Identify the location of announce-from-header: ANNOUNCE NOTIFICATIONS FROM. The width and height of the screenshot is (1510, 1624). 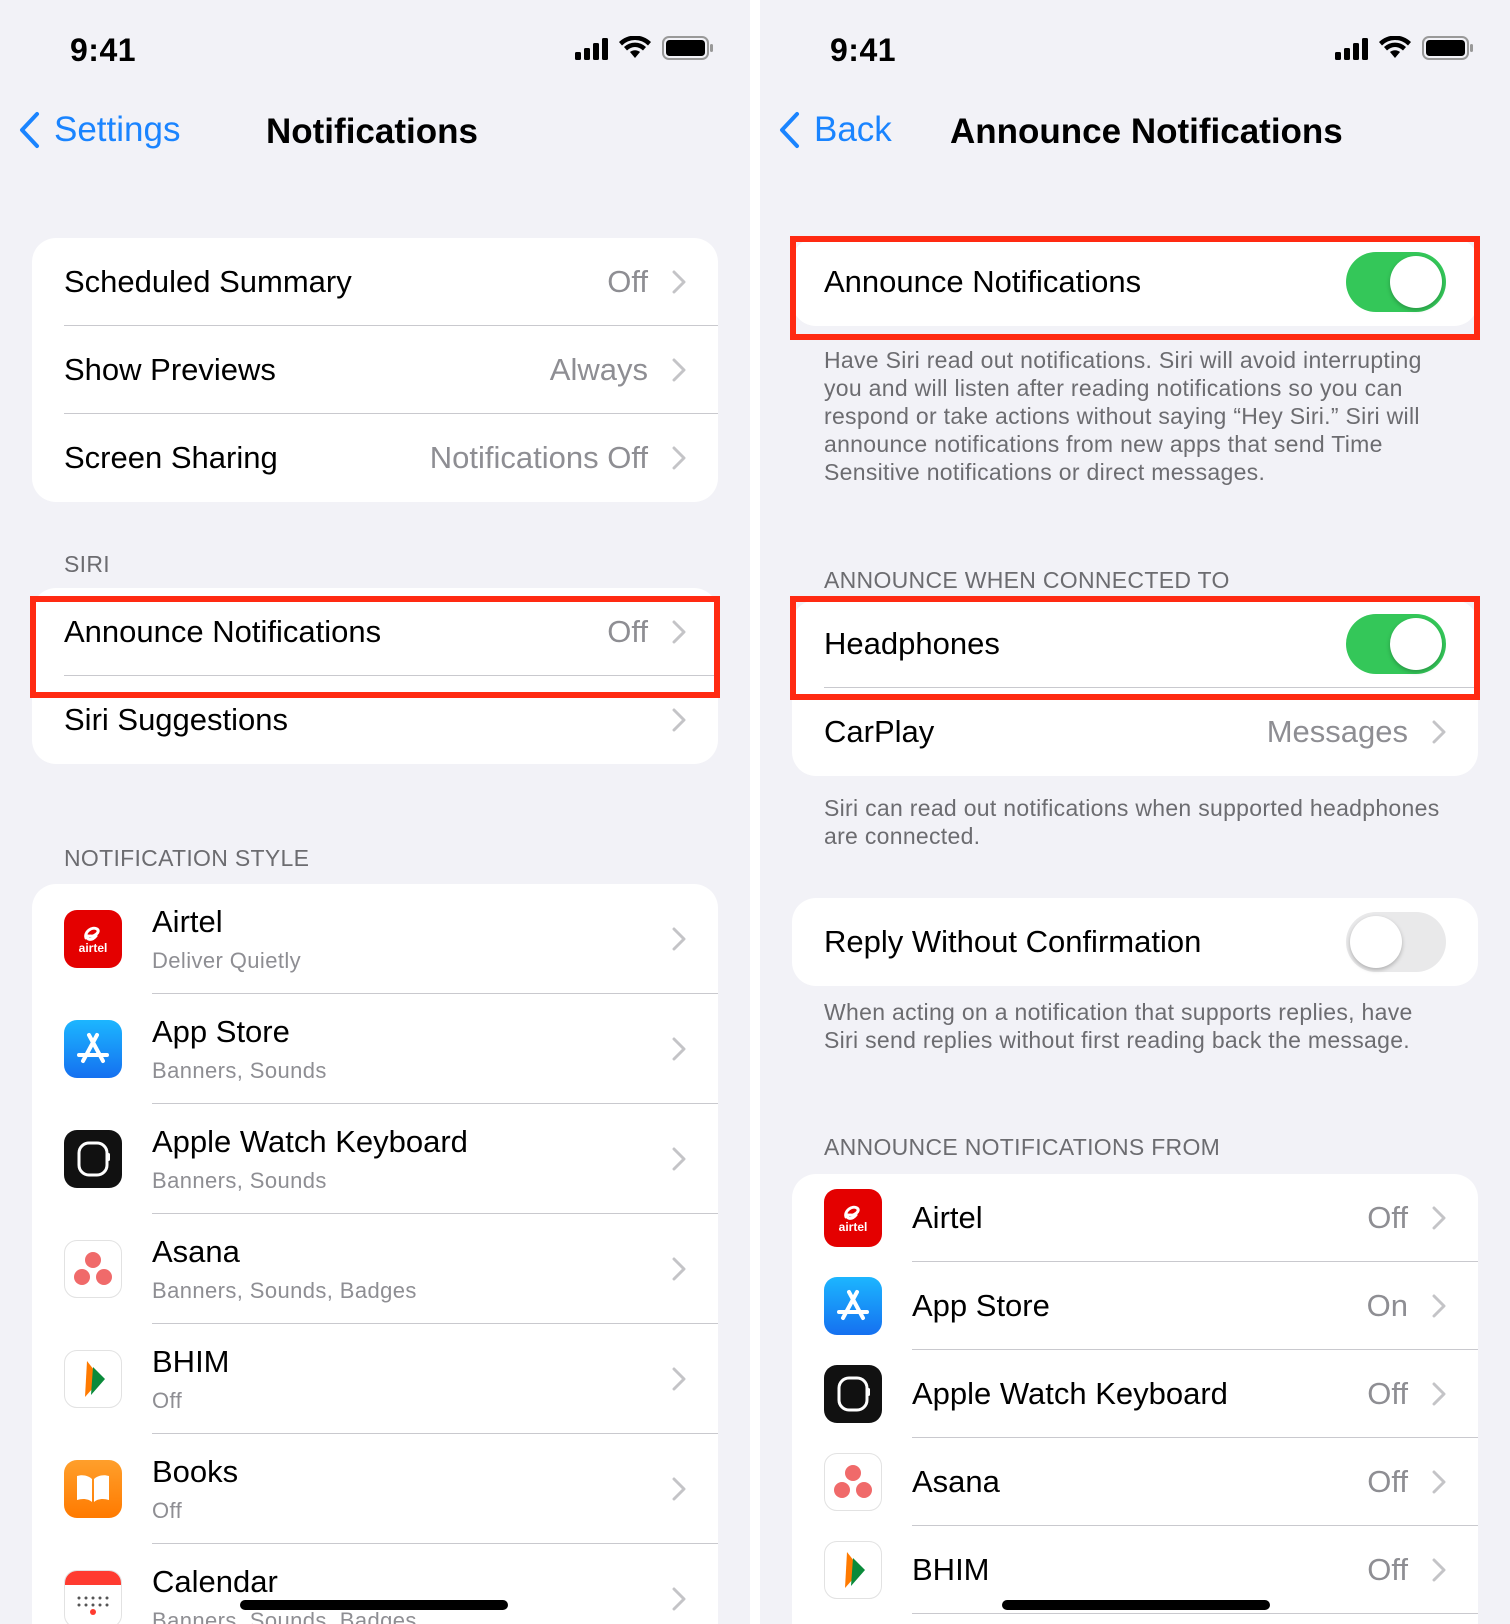
(1022, 1147).